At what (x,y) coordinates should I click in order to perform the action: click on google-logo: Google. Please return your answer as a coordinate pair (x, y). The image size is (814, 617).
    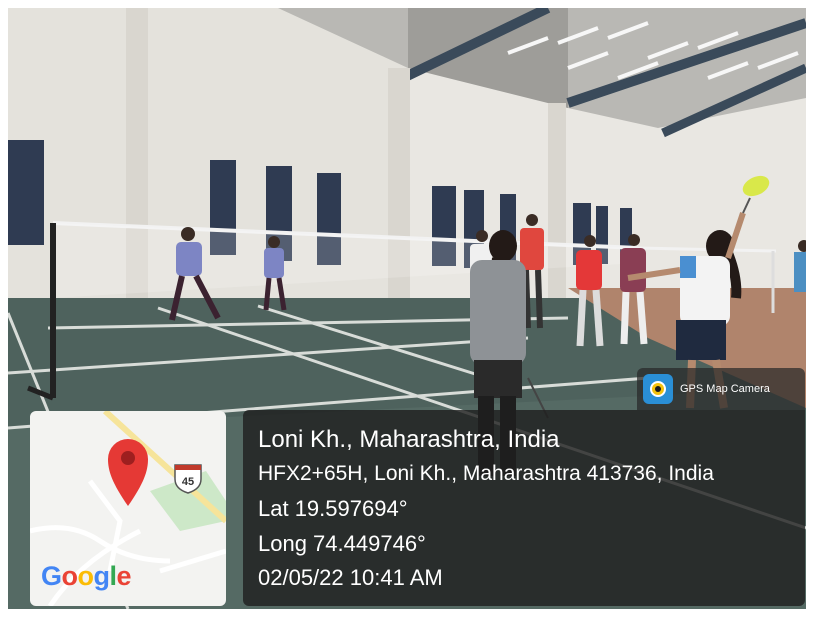
    Looking at the image, I should click on (86, 576).